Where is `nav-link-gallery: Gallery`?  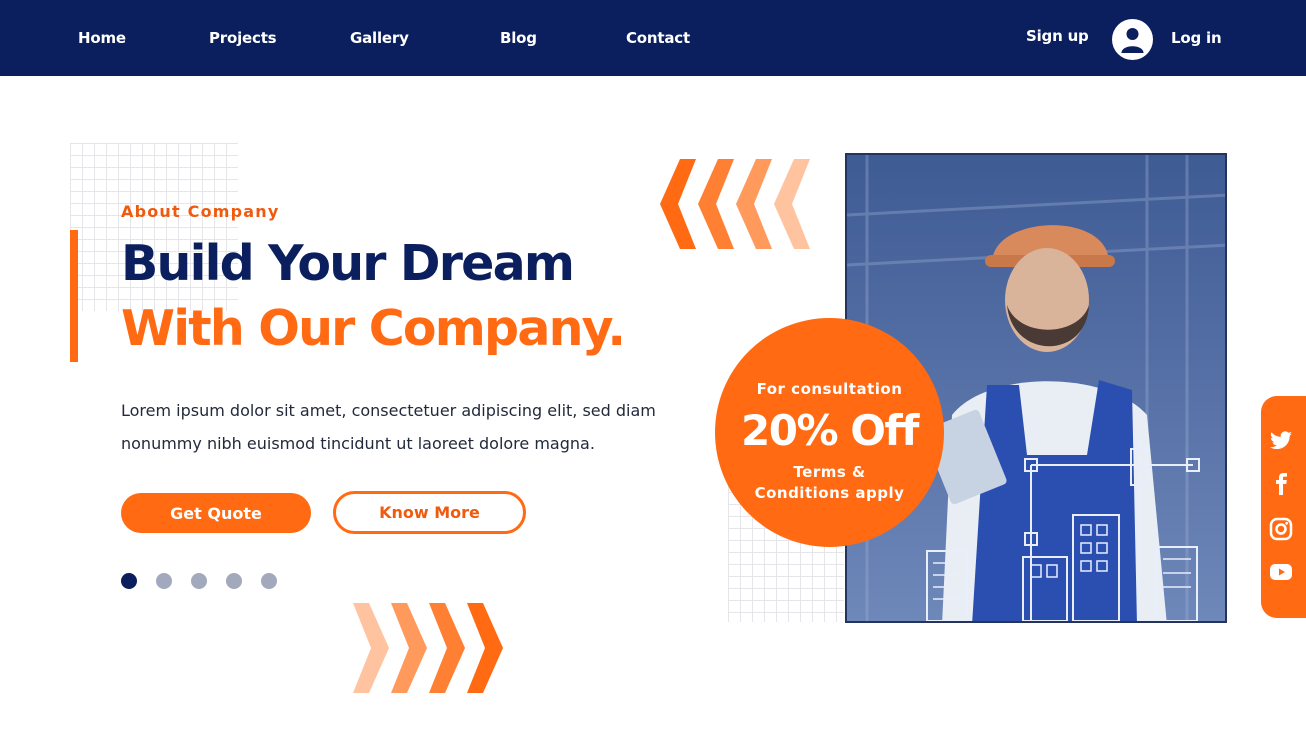 nav-link-gallery: Gallery is located at coordinates (379, 38).